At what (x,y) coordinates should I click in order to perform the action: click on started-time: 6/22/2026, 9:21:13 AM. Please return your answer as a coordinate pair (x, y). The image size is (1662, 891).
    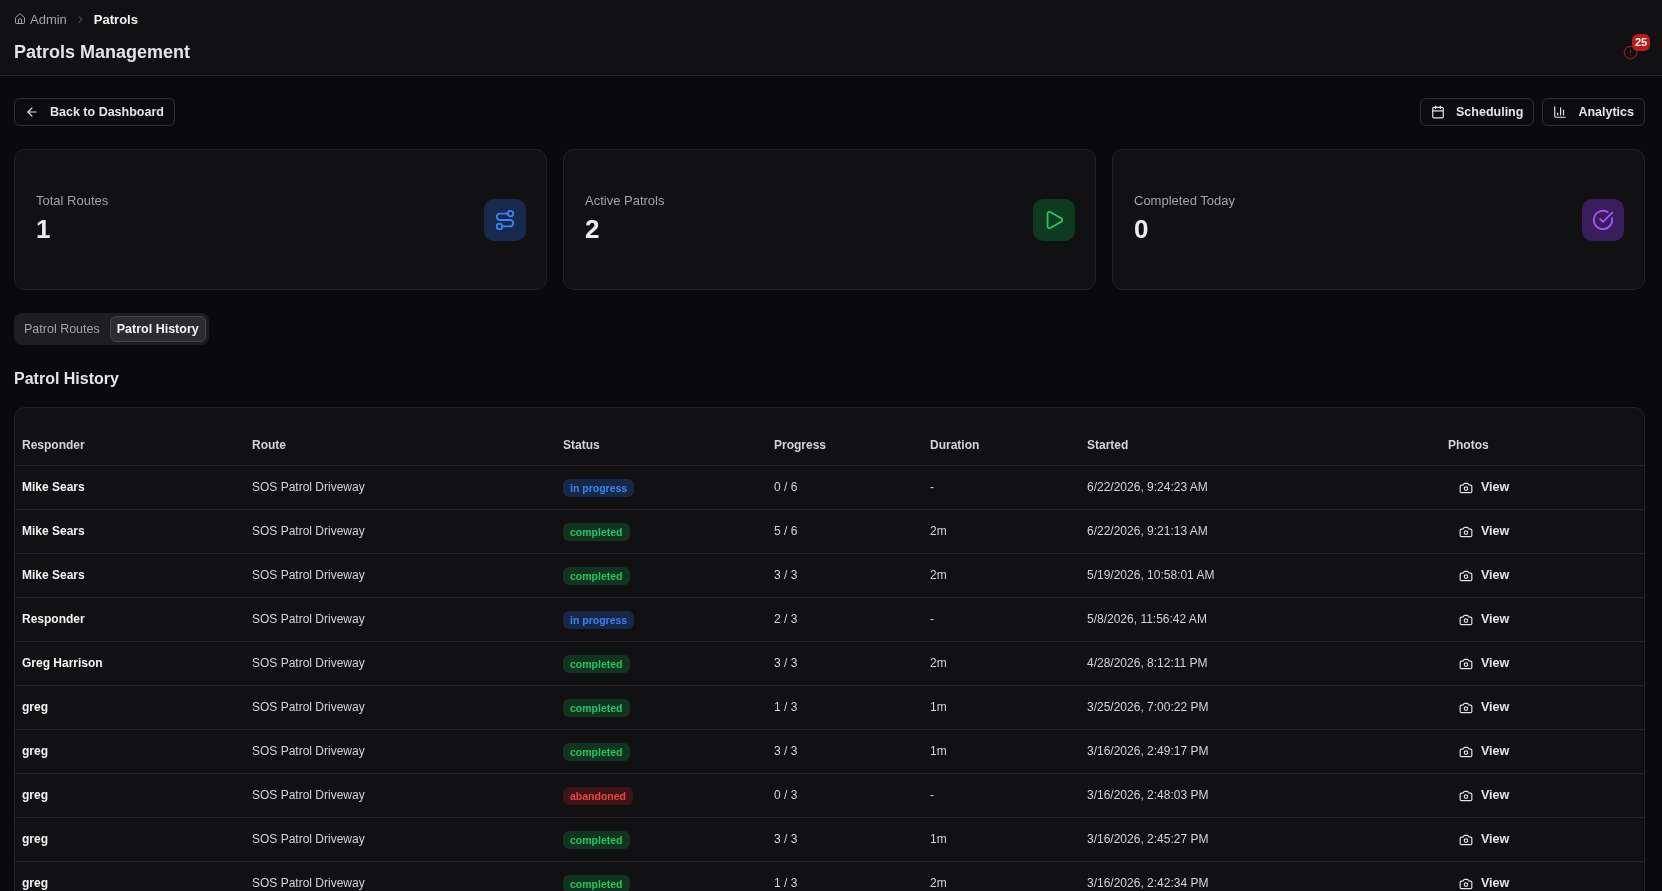
    Looking at the image, I should click on (1147, 531).